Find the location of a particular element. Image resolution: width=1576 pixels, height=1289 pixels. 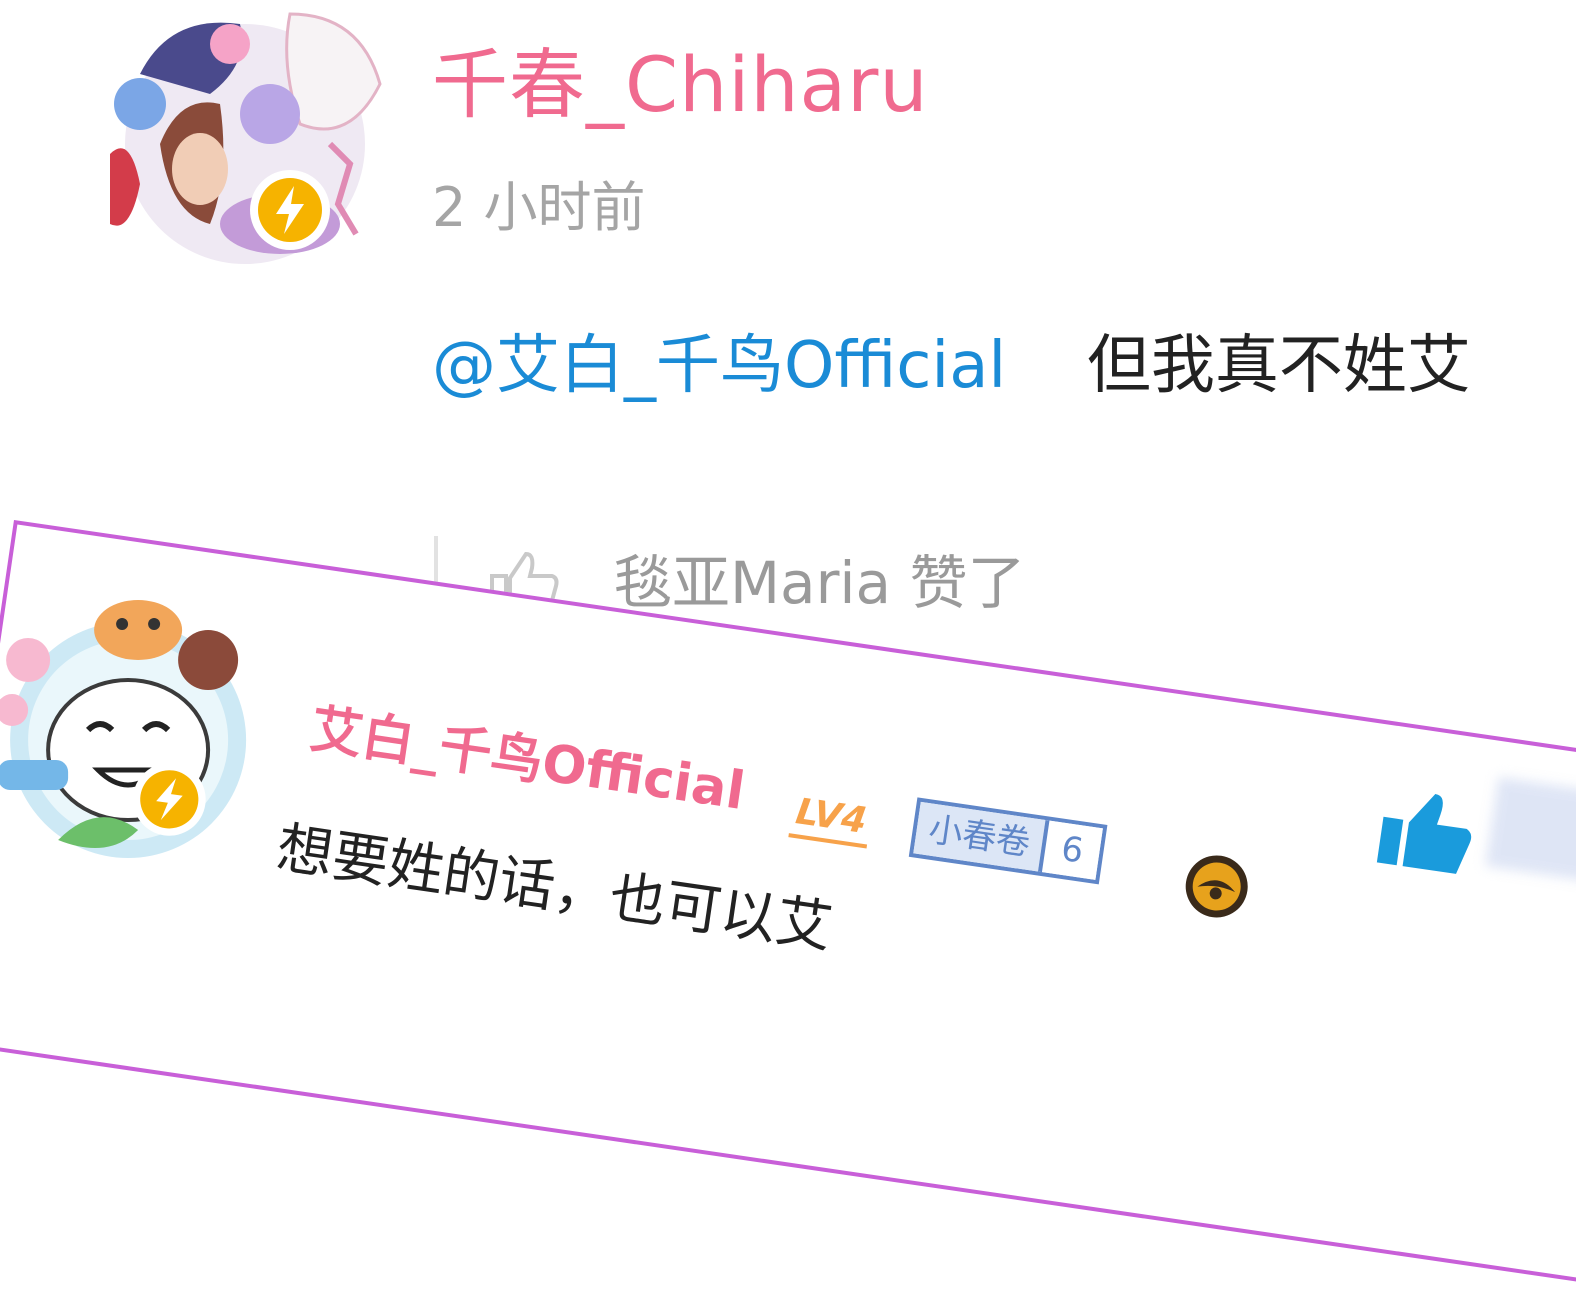

mention-link: @艾白_千鸟Official is located at coordinates (719, 366).